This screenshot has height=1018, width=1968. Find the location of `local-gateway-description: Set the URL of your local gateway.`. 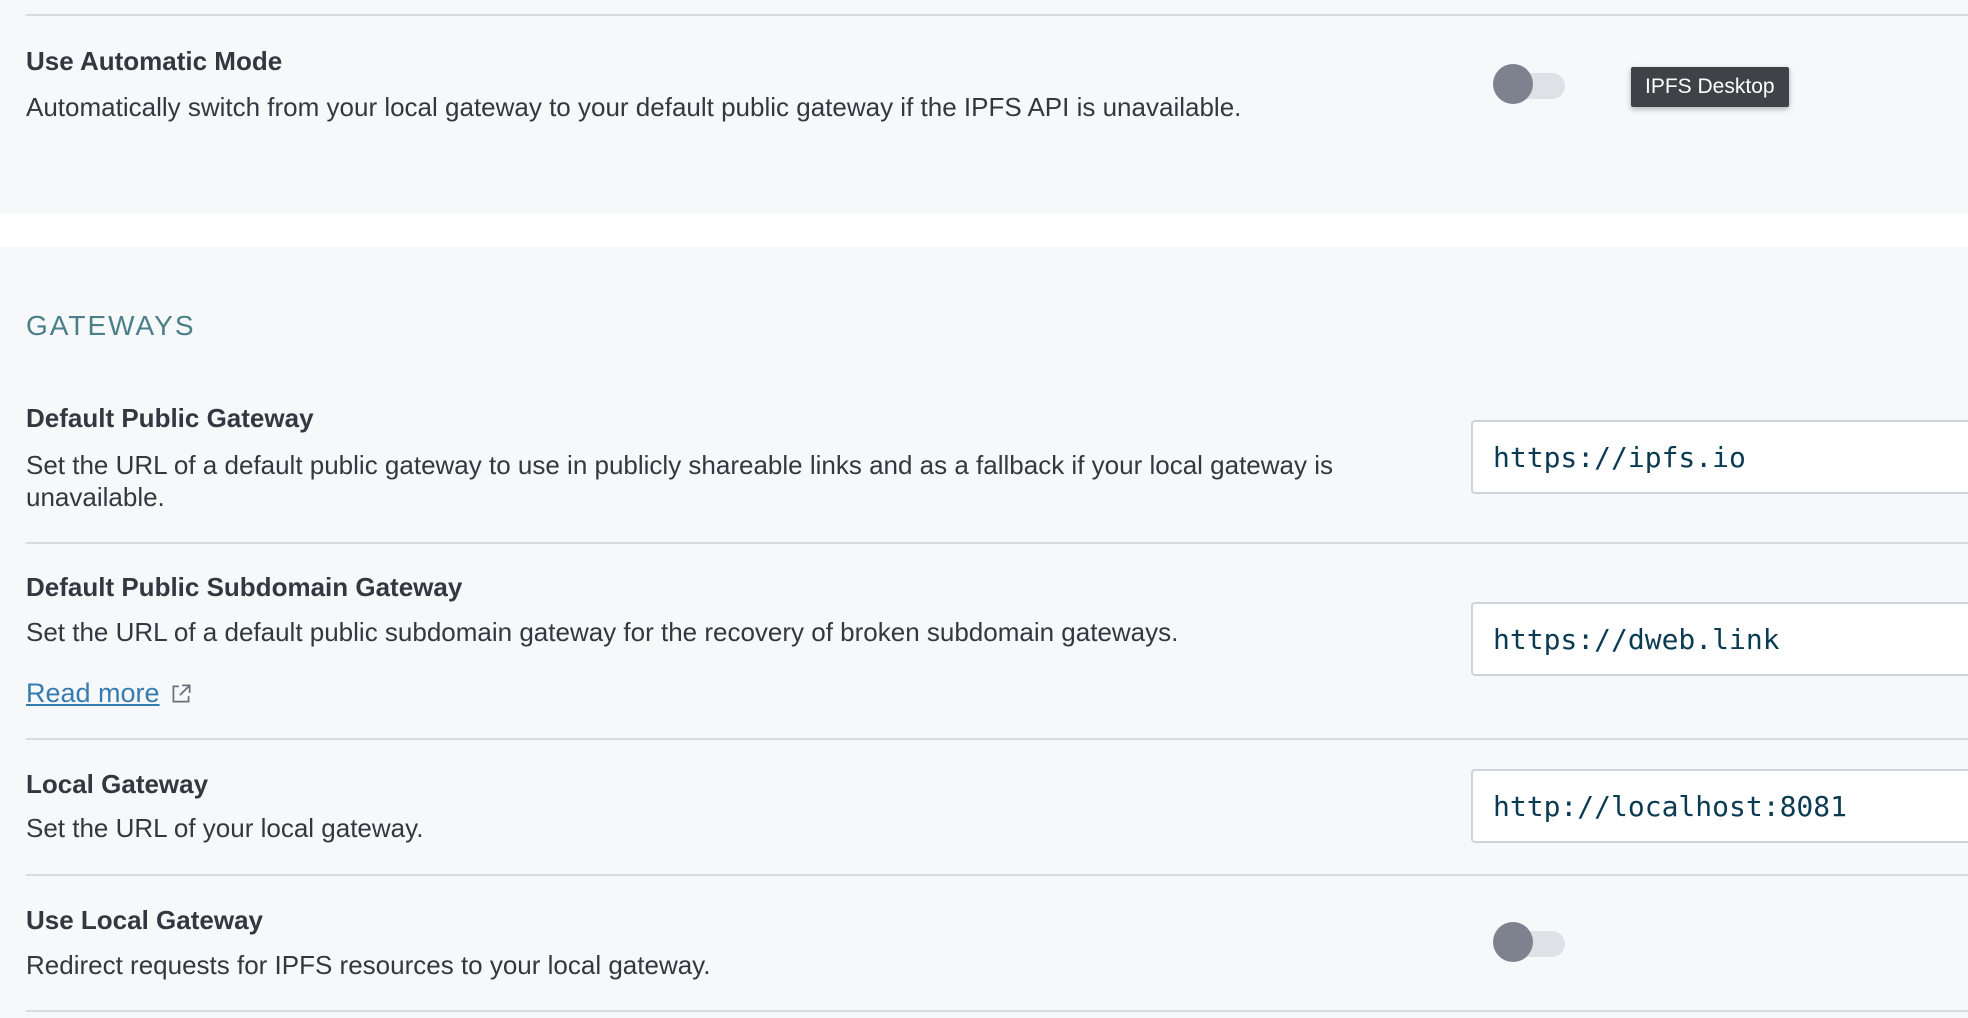

local-gateway-description: Set the URL of your local gateway. is located at coordinates (225, 828).